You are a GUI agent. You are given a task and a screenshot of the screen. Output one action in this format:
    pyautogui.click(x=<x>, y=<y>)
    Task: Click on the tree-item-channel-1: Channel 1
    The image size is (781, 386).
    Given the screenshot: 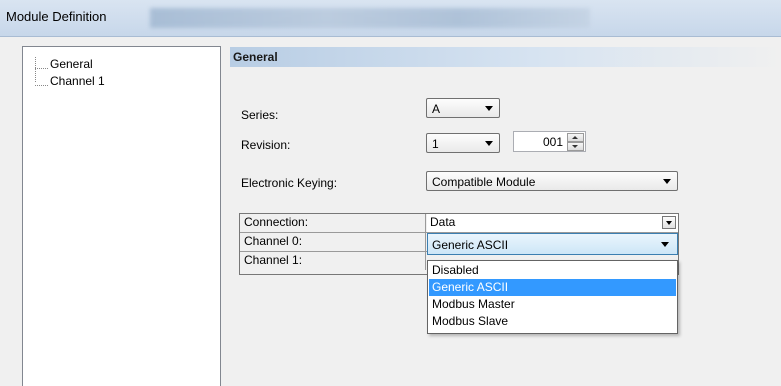 What is the action you would take?
    pyautogui.click(x=70, y=81)
    